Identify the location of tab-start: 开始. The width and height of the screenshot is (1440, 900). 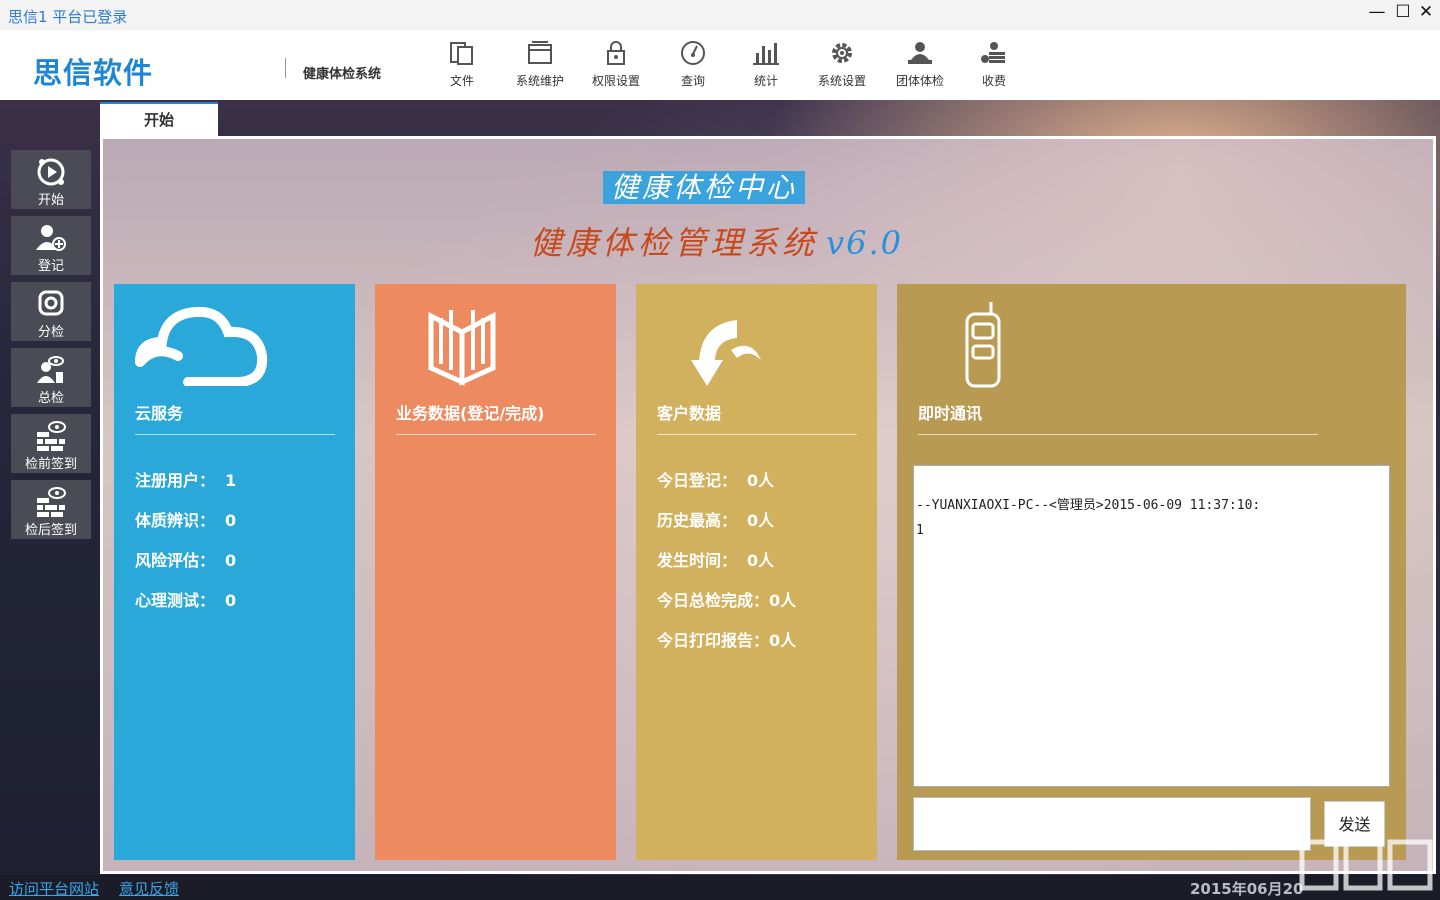
(159, 120).